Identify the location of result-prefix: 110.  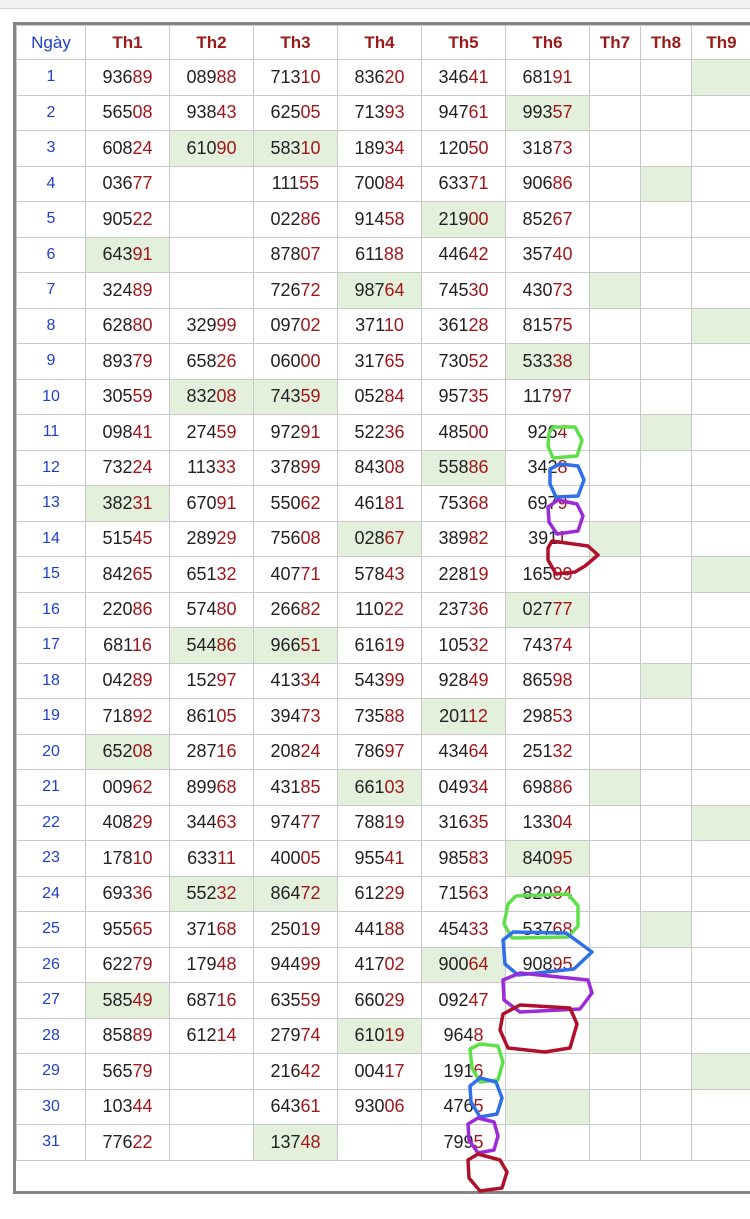
(369, 609).